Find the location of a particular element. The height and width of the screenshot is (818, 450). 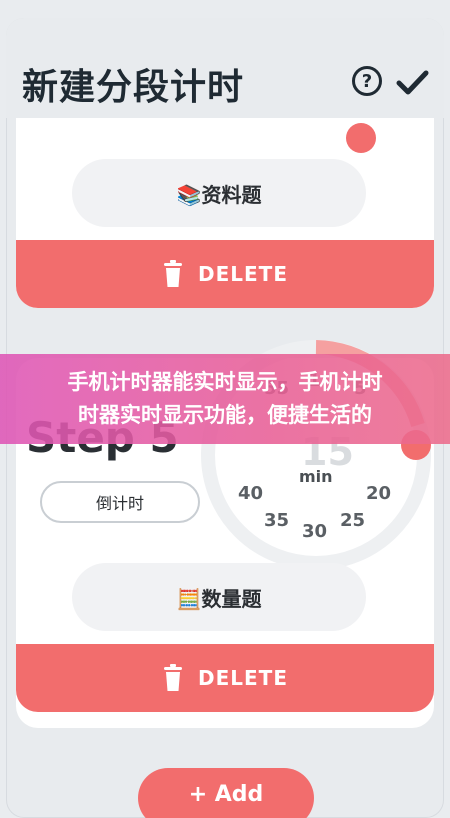

add-segment-button: + Add is located at coordinates (226, 793).